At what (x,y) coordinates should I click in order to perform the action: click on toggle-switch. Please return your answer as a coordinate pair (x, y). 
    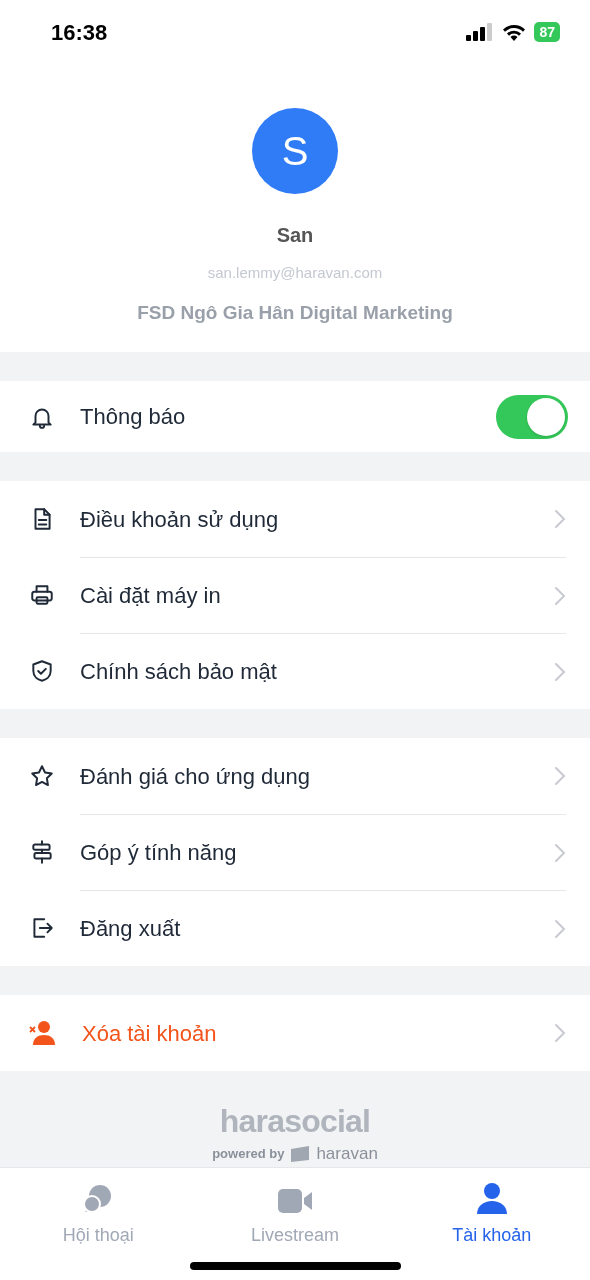
    Looking at the image, I should click on (532, 416).